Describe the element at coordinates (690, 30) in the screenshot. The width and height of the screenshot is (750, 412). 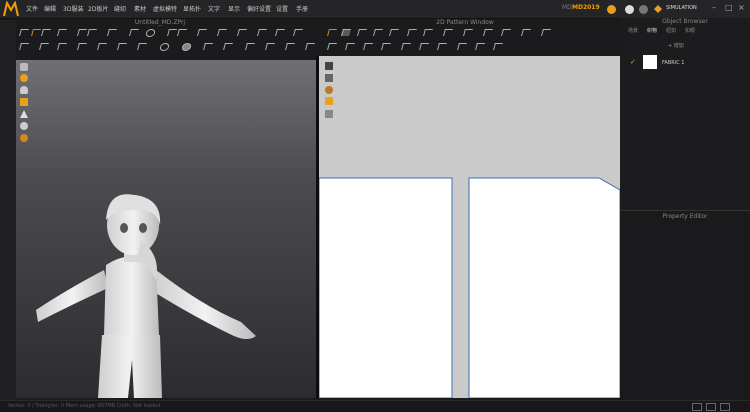
I see `tab-buttonholes: 扣眼` at that location.